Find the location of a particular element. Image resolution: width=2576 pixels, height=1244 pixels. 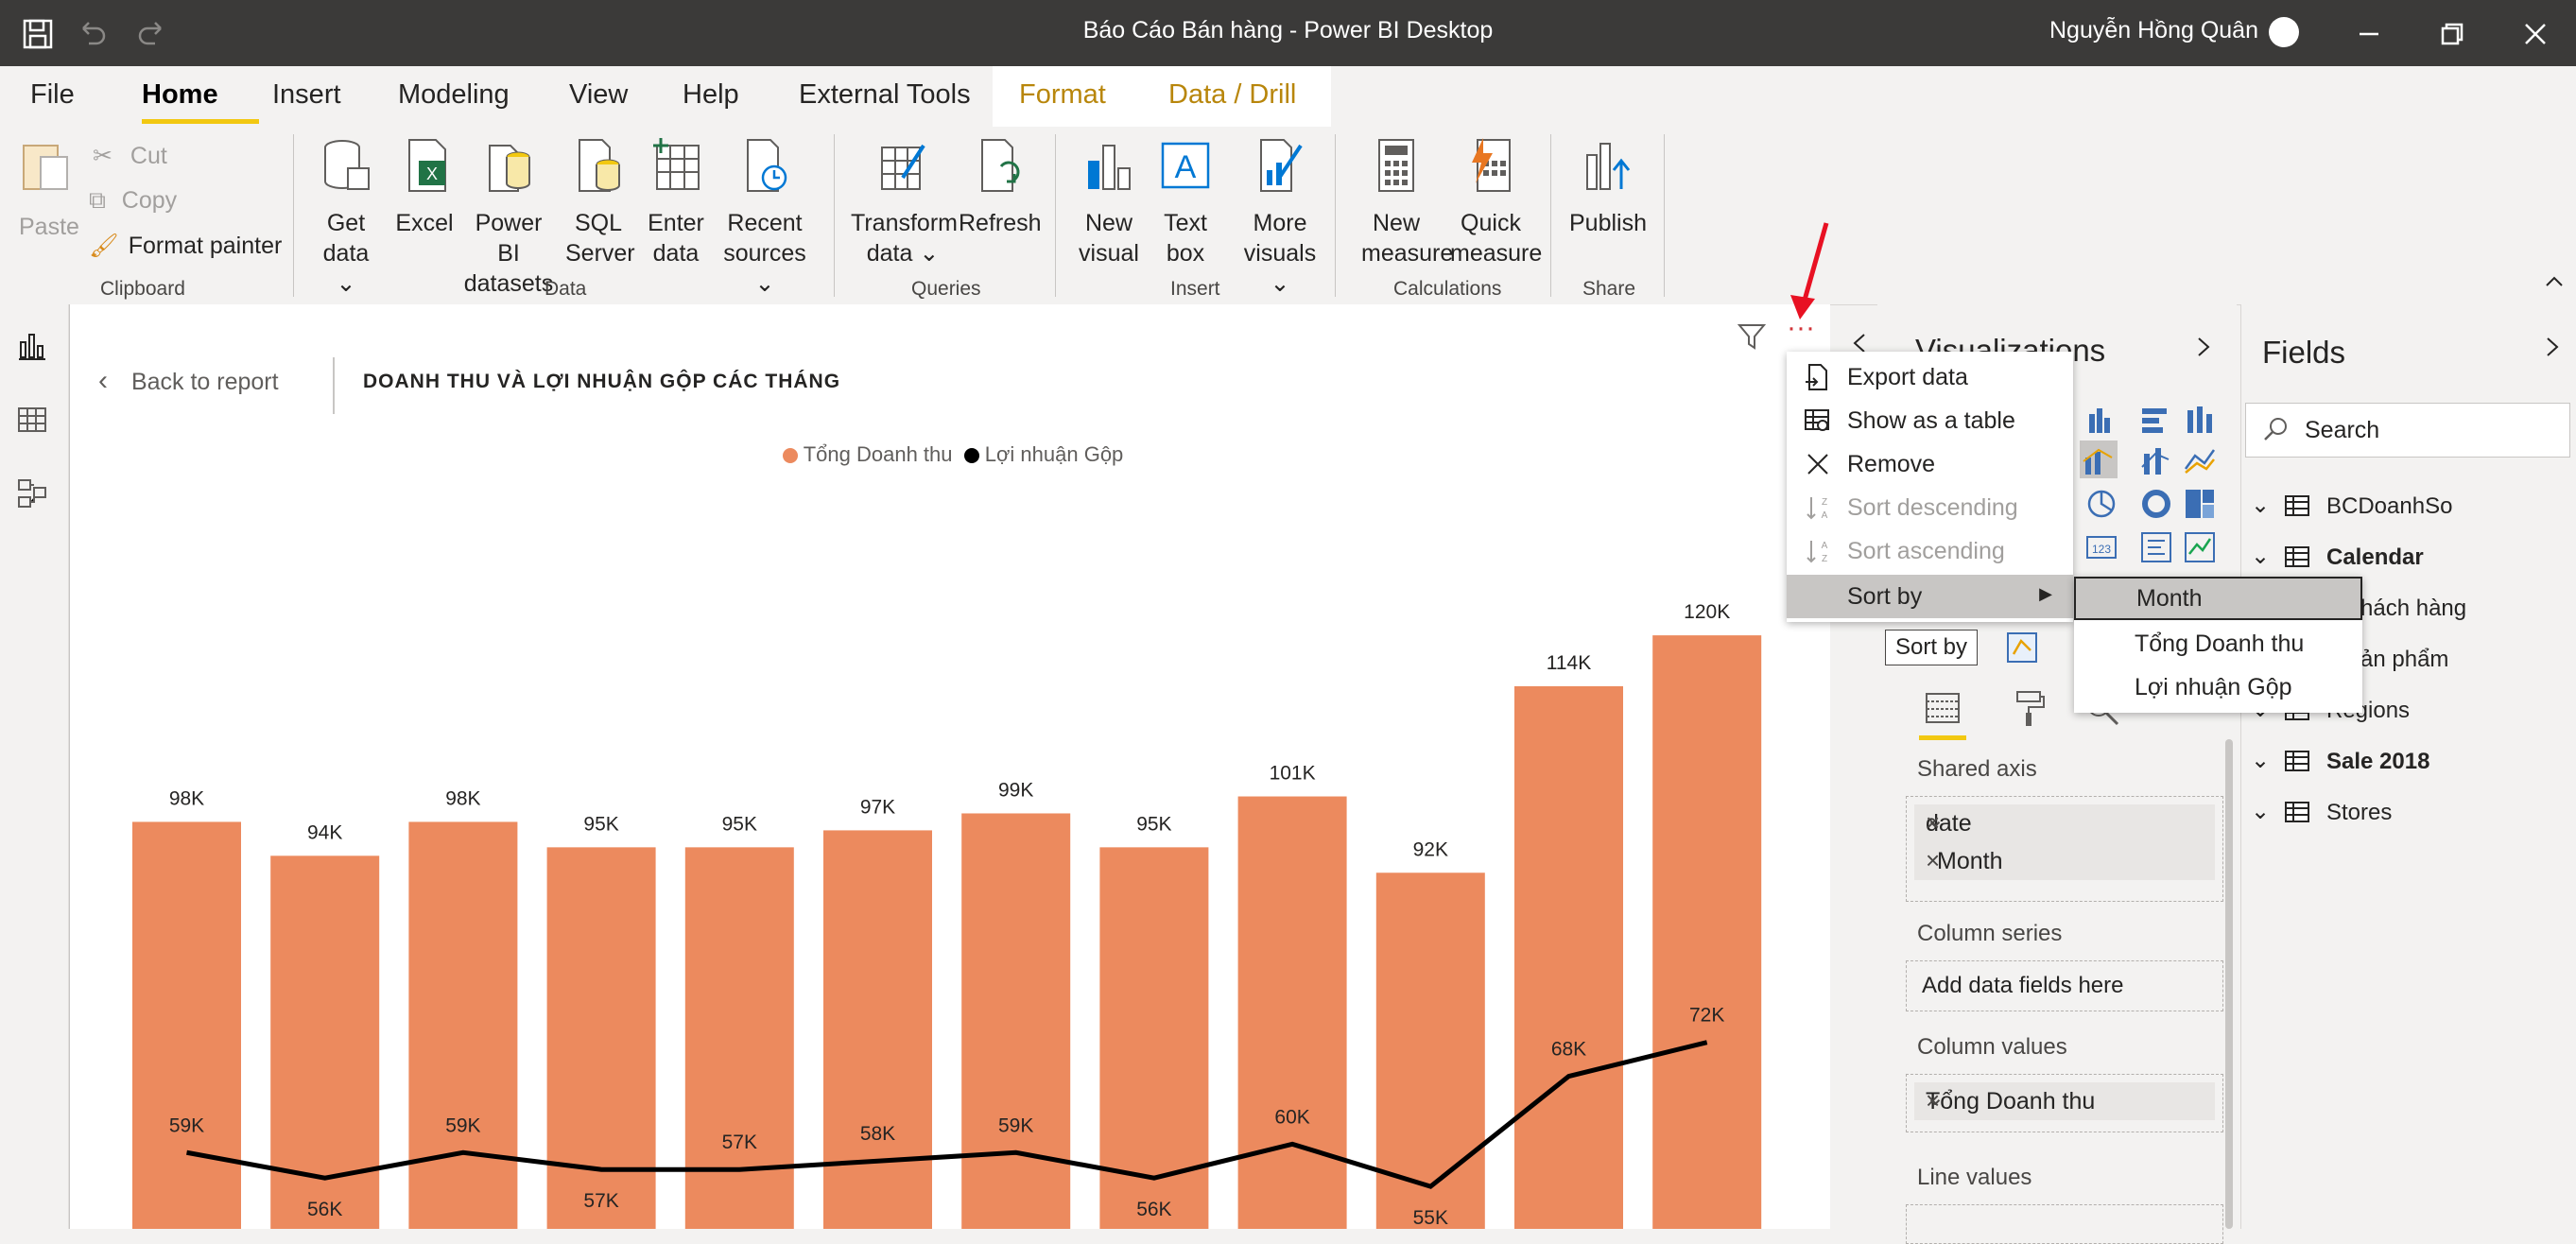

stacked-column-icon is located at coordinates (2200, 419).